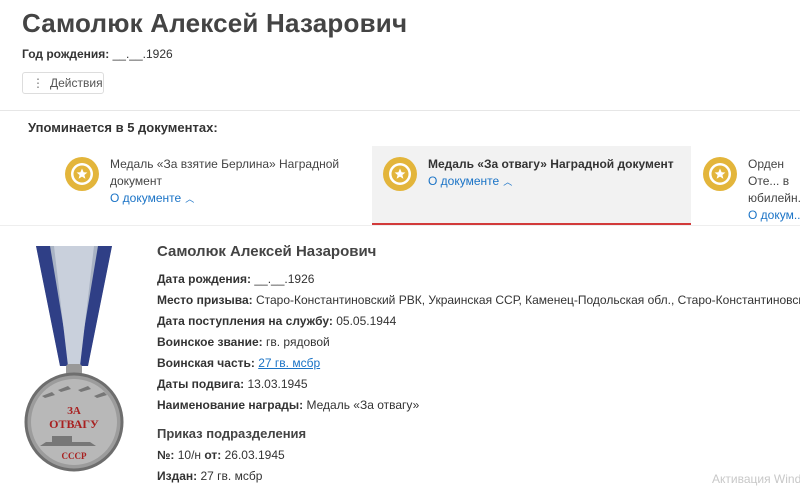  What do you see at coordinates (756, 479) in the screenshot?
I see `windows-activation-watermark: Активация Windo` at bounding box center [756, 479].